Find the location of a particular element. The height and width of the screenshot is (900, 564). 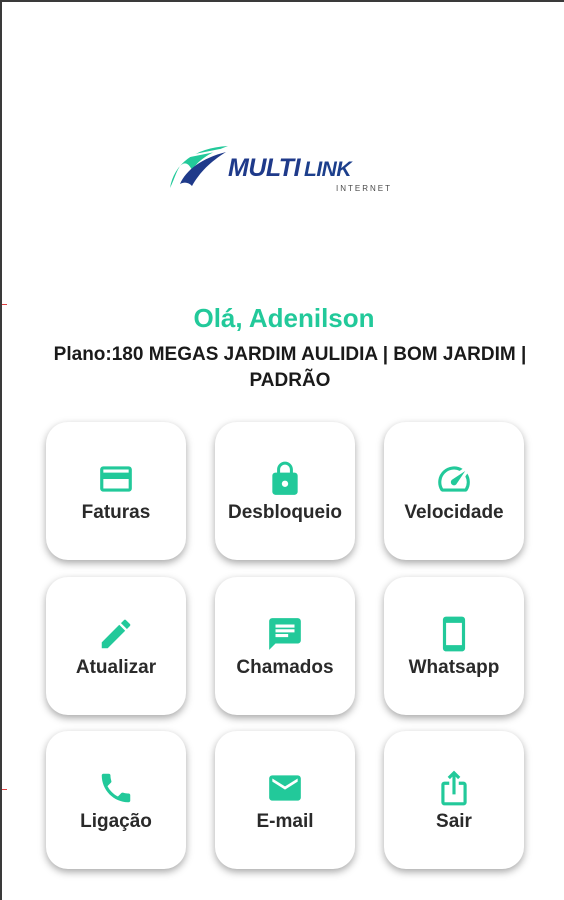

multilink-logo: MULTI LINK INTERNET is located at coordinates (291, 170).